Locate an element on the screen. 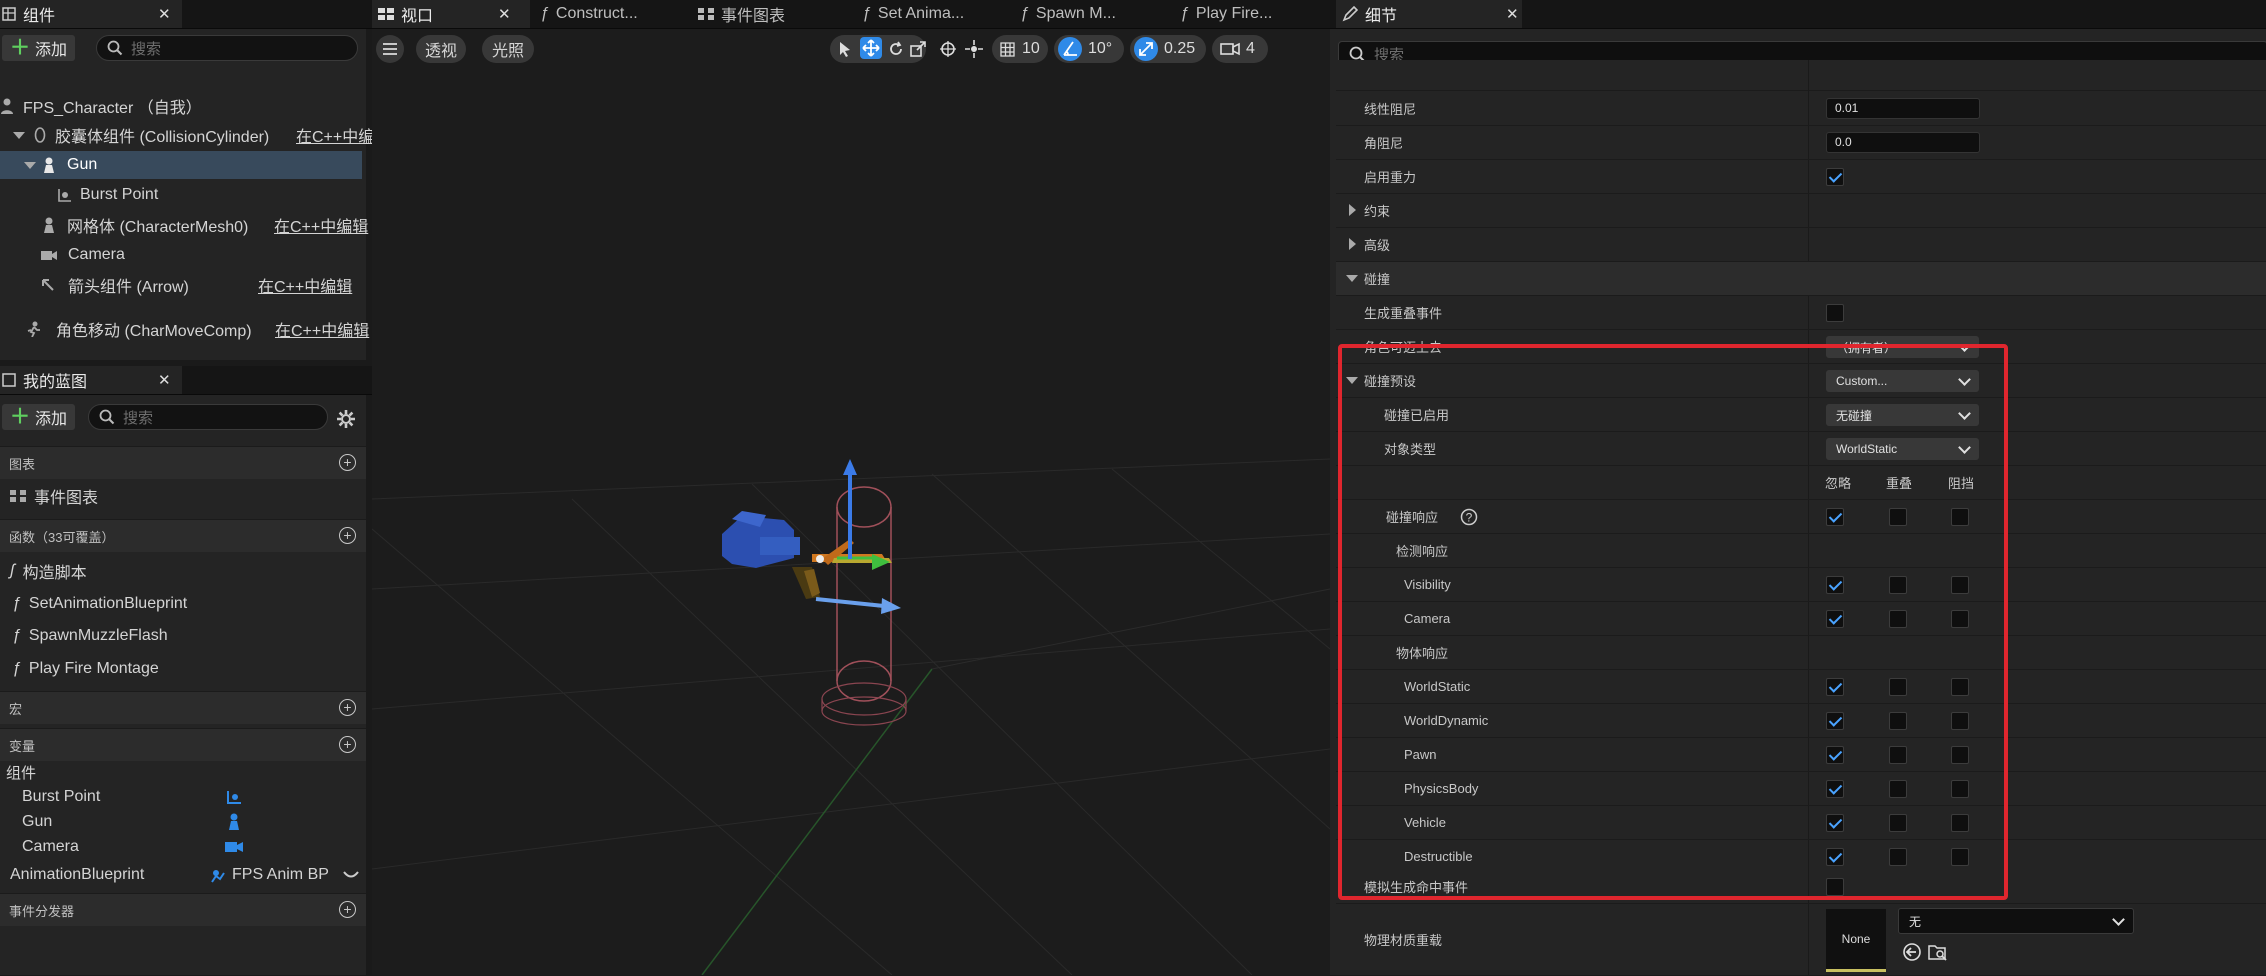 This screenshot has width=2266, height=976. perspective-button: 透视 is located at coordinates (441, 49).